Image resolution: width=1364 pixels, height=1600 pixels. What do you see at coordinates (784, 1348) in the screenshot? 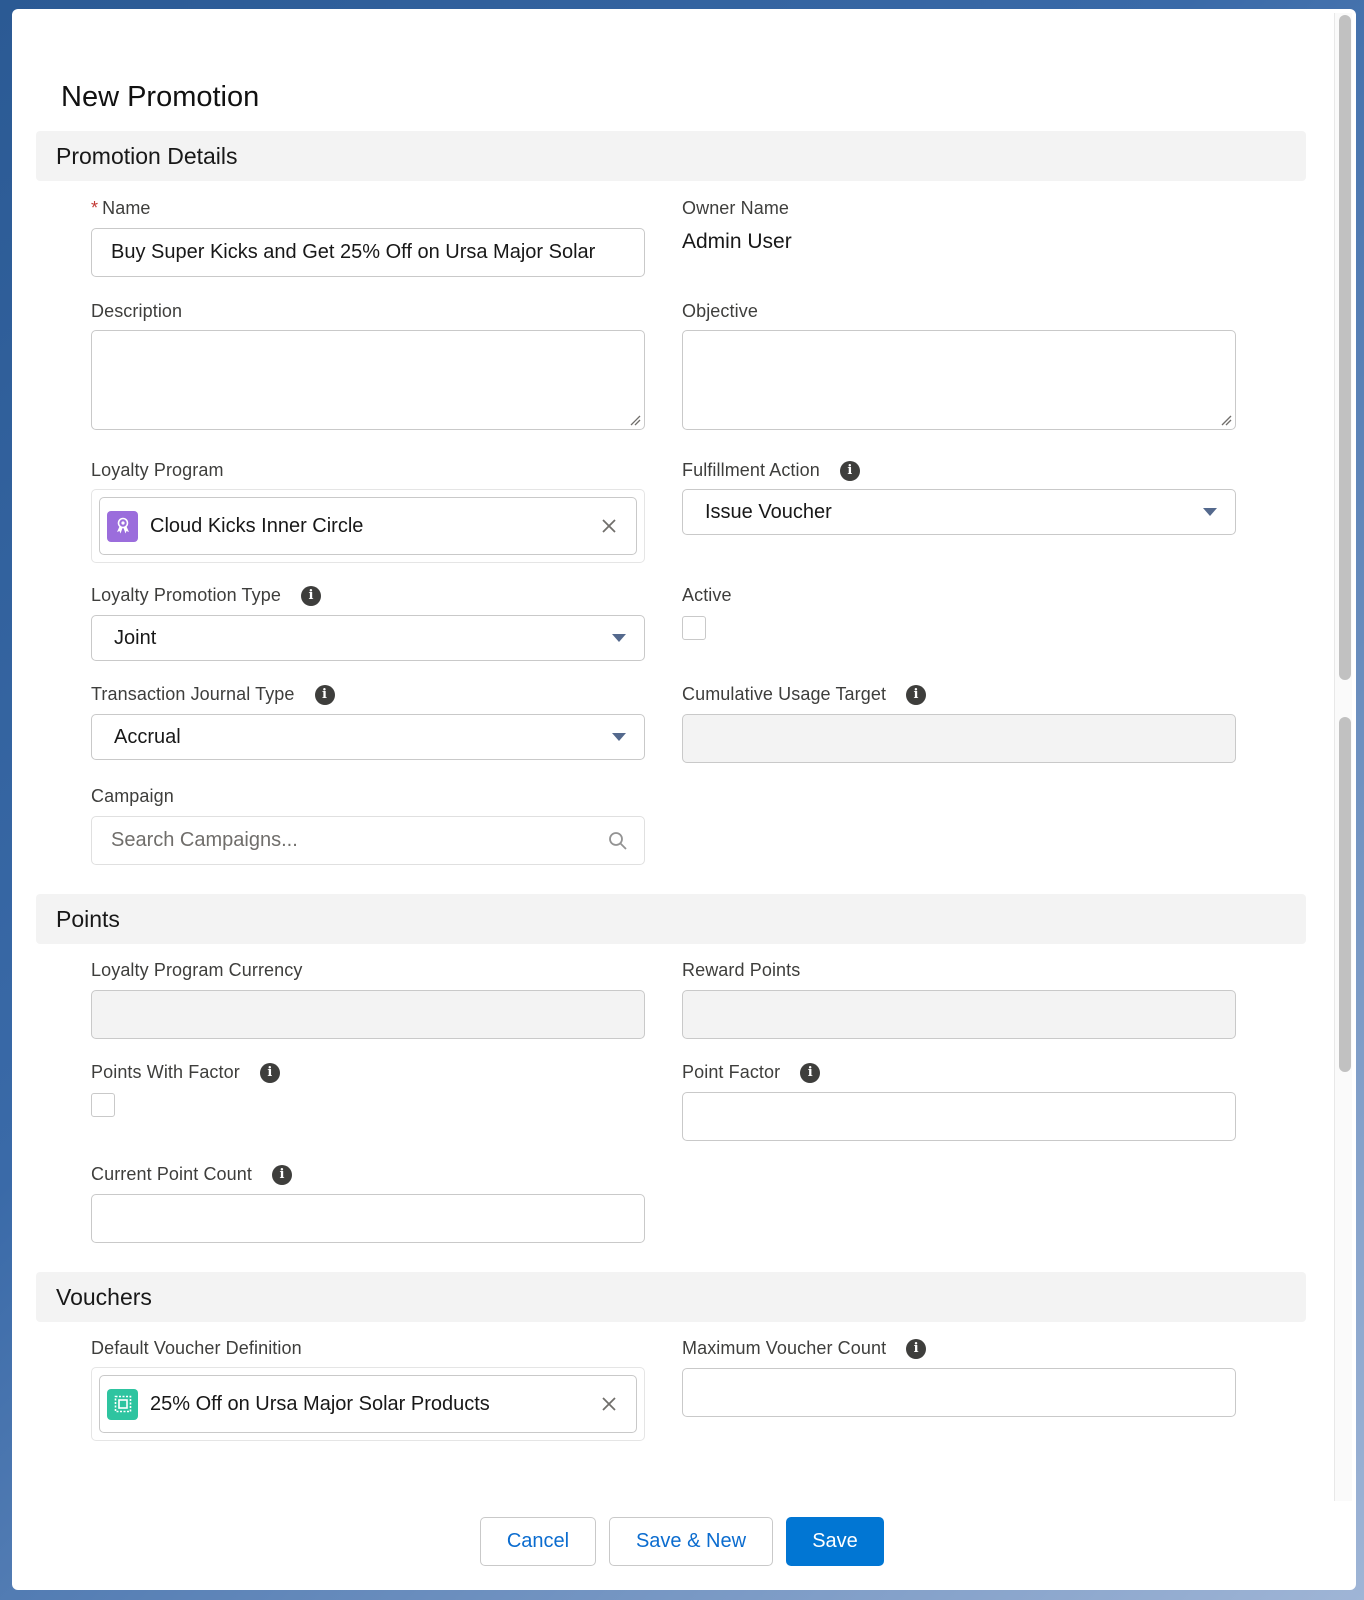
I see `maximum-voucher-count-label-text: Maximum Voucher Count` at bounding box center [784, 1348].